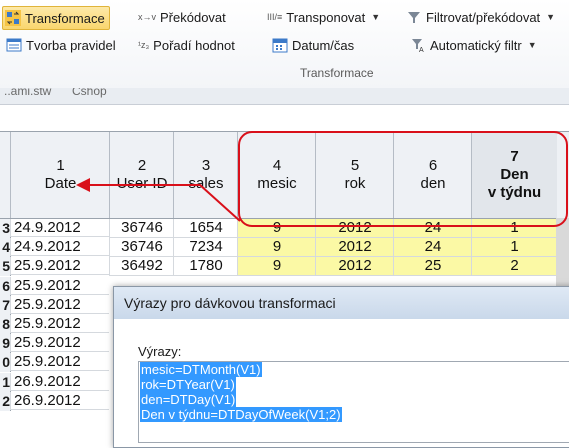  I want to click on prekodovat-button: x→v Překódovat, so click(182, 17).